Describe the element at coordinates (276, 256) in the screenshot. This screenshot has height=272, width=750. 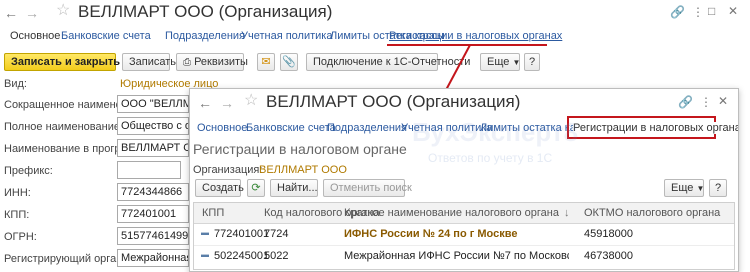
I see `cell-tax-code: 5022` at that location.